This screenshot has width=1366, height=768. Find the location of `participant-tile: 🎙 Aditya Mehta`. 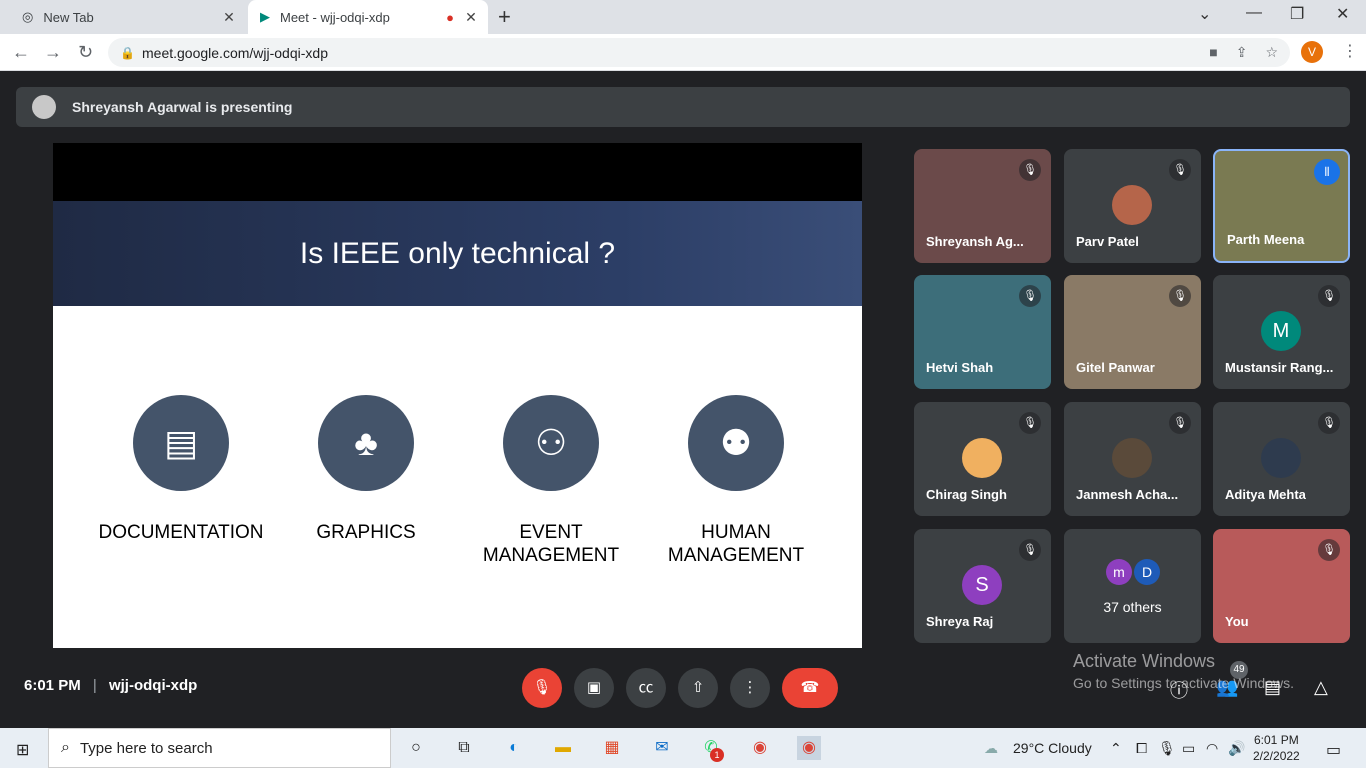

participant-tile: 🎙 Aditya Mehta is located at coordinates (1281, 459).